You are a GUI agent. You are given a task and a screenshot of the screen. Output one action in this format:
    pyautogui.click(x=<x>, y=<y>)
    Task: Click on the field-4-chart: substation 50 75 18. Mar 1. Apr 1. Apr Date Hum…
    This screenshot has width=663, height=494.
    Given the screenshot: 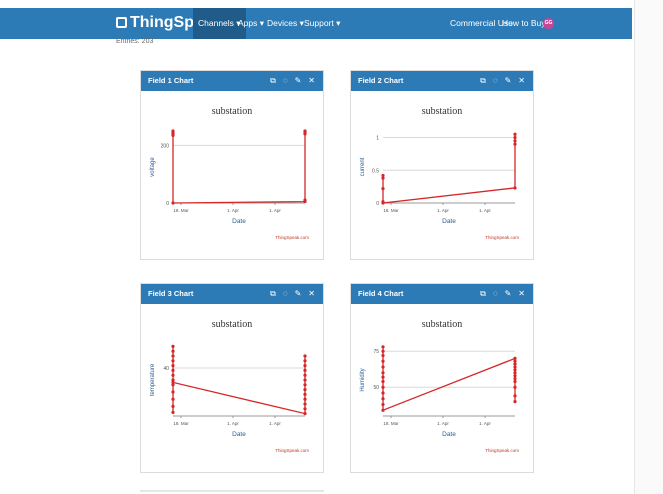 What is the action you would take?
    pyautogui.click(x=439, y=386)
    